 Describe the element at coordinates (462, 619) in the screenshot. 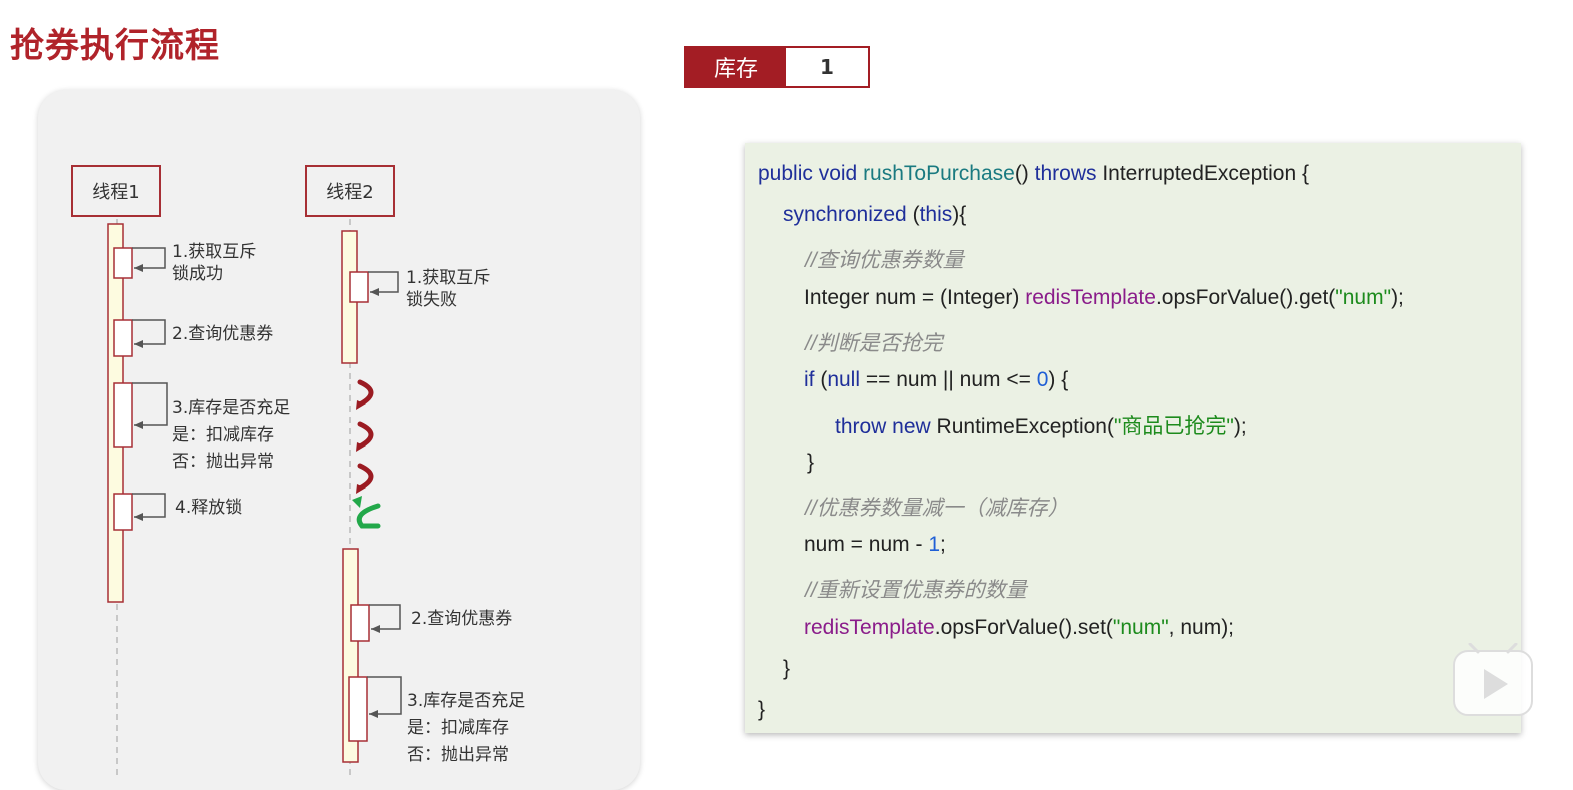

I see `thread2-step2-label: 2.查询优惠券` at that location.